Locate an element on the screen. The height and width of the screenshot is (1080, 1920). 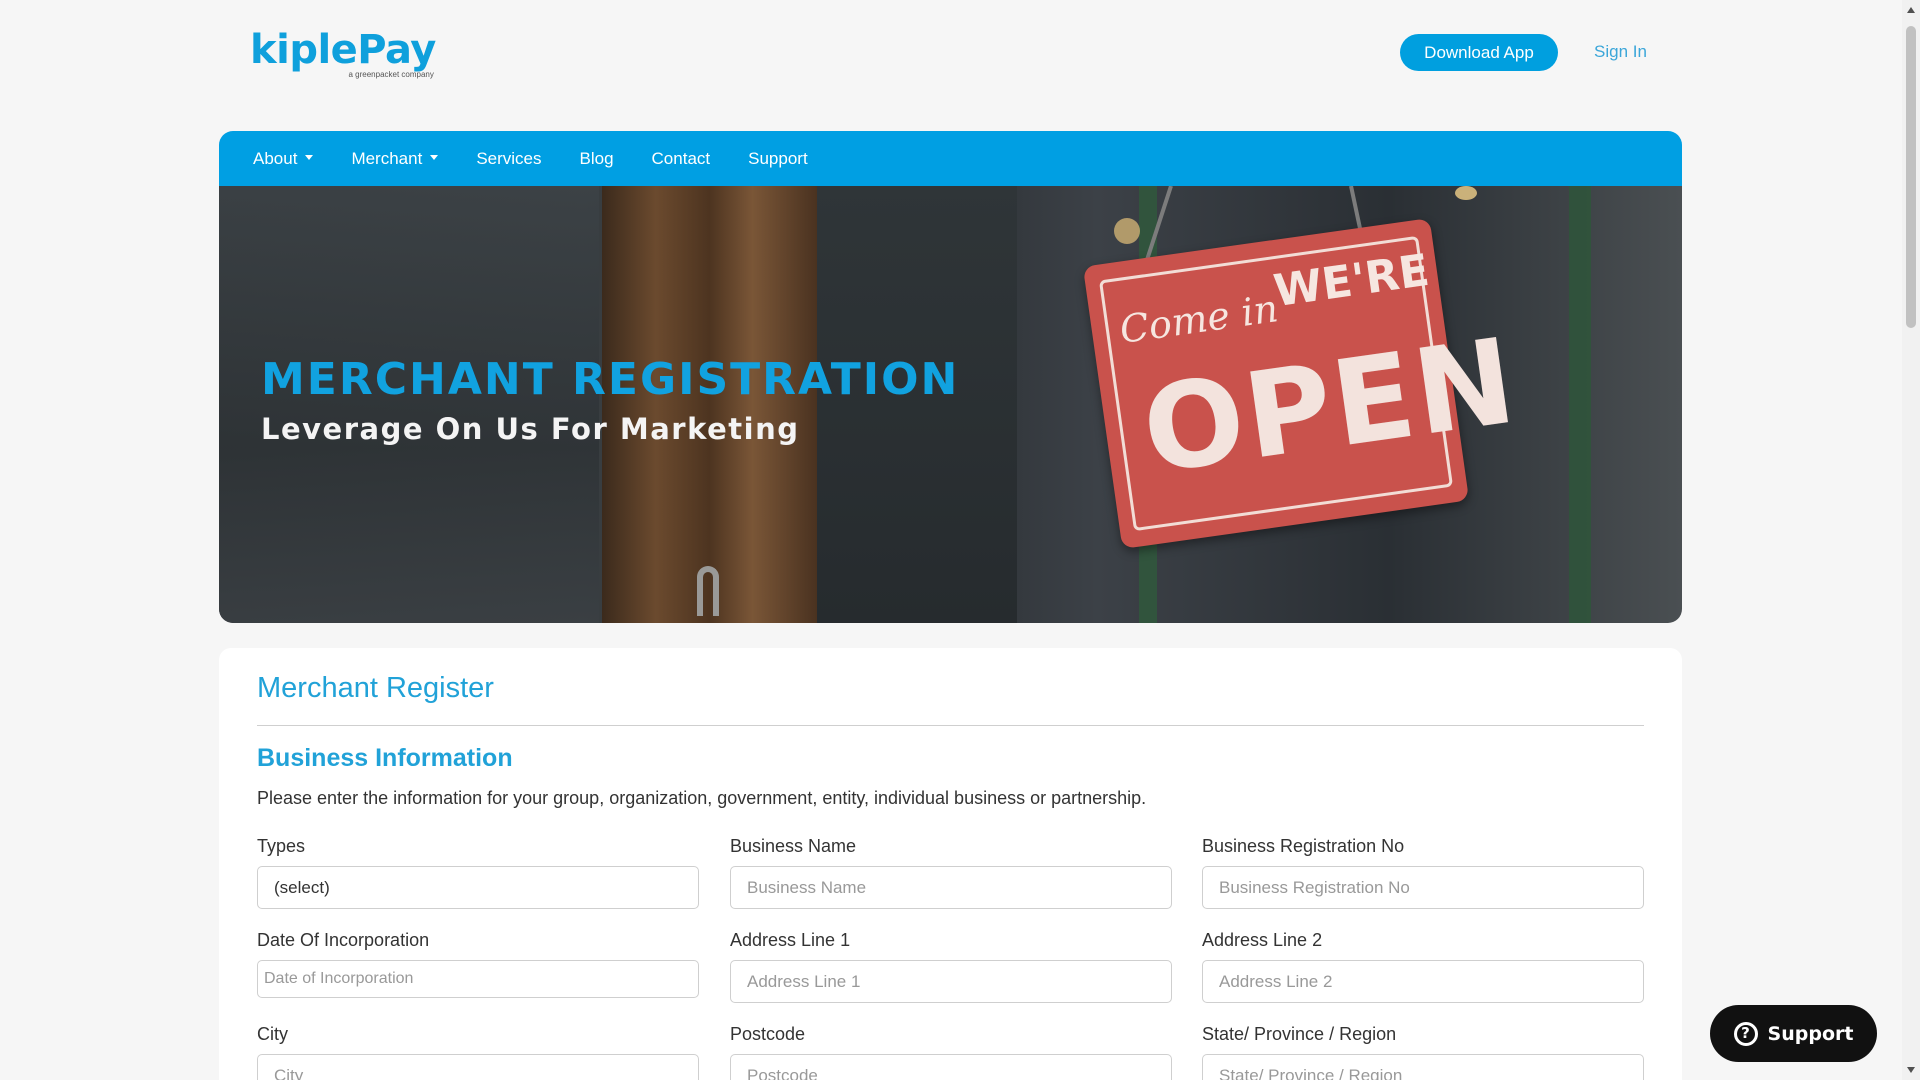
field-label: Postcode is located at coordinates (768, 1034).